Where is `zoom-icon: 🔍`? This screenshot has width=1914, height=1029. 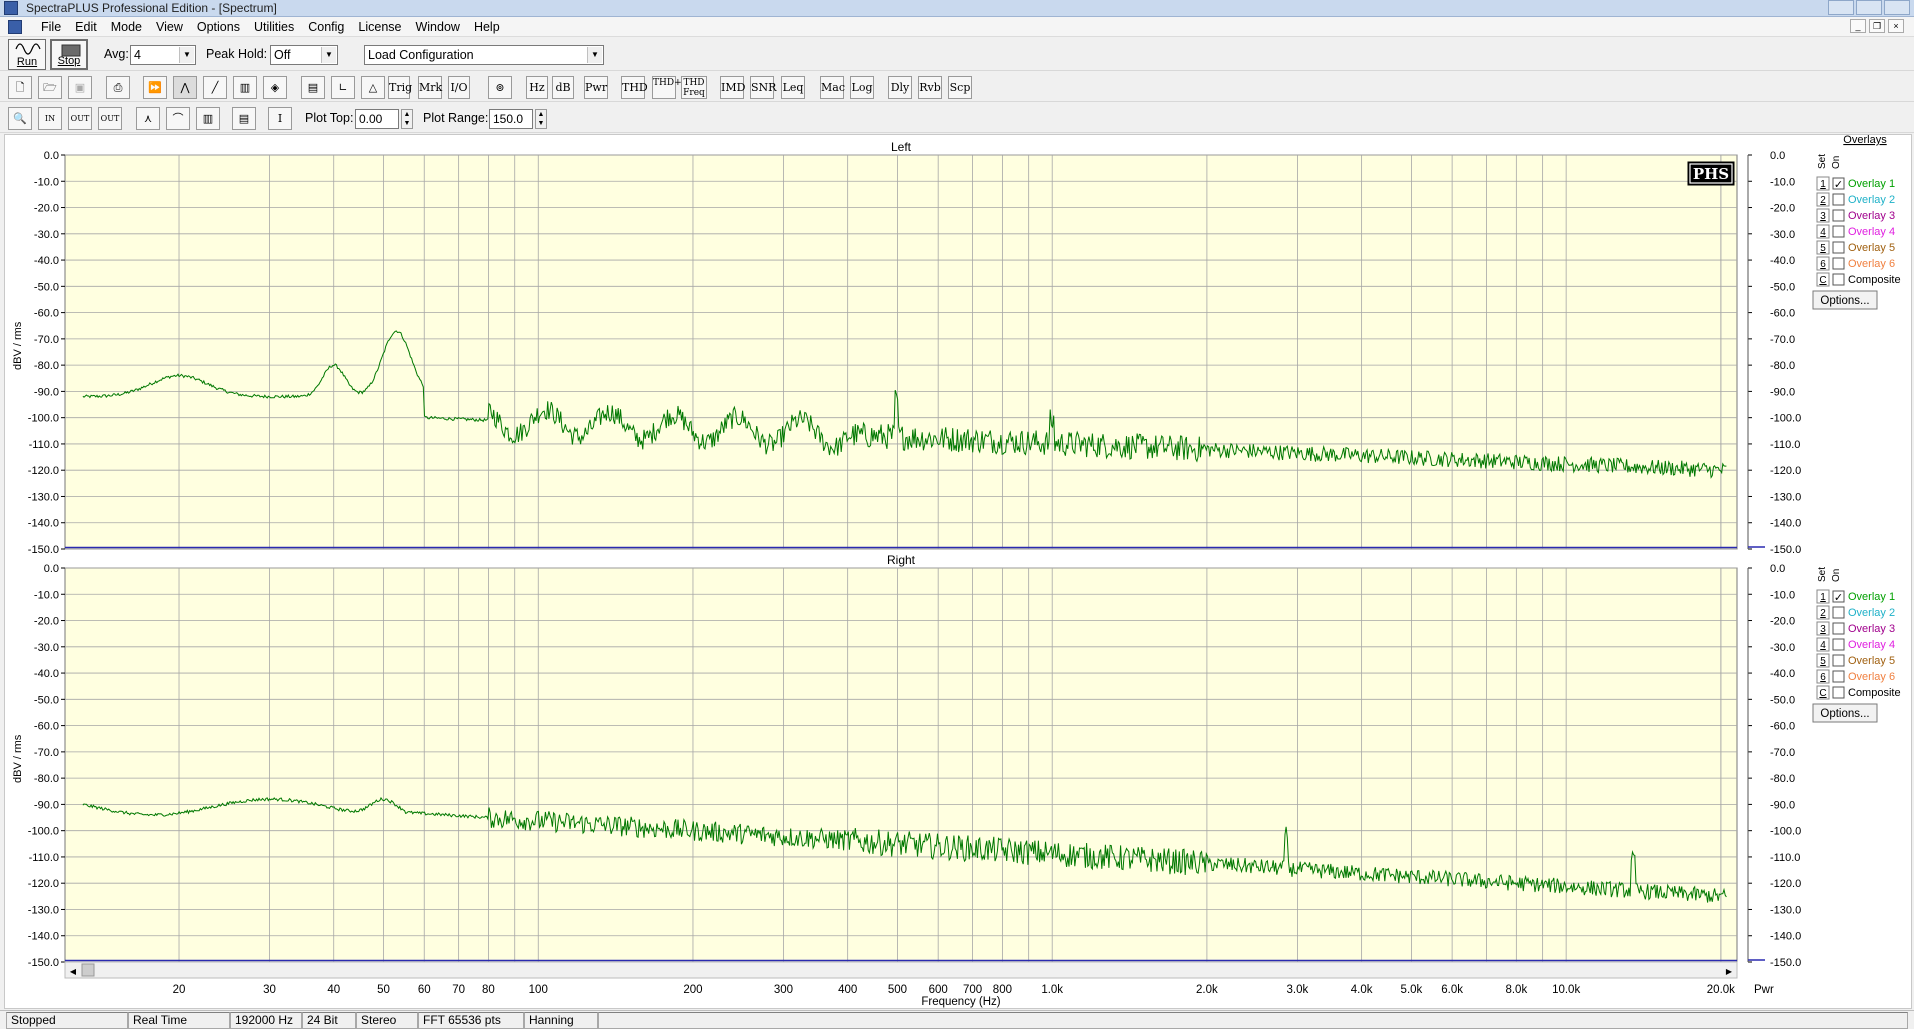
zoom-icon: 🔍 is located at coordinates (20, 118).